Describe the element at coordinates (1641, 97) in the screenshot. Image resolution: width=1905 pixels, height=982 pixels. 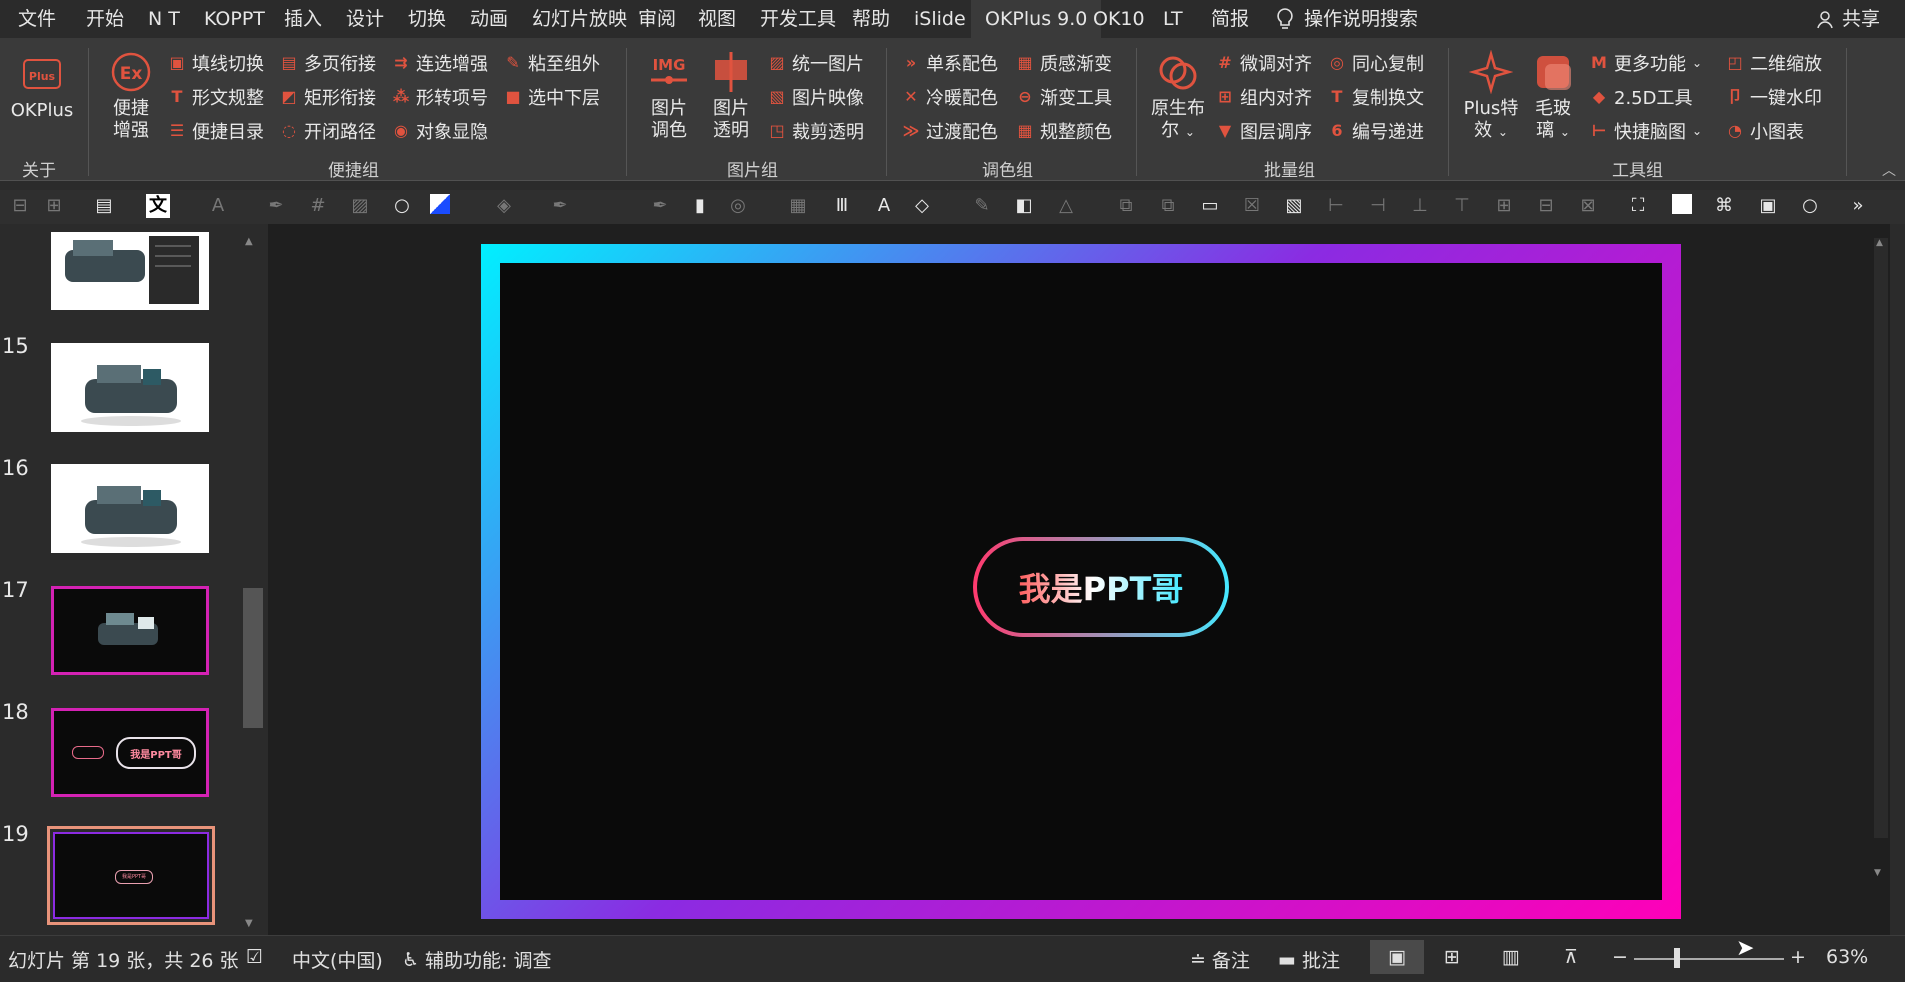
I see `btn-25d-tool: ◆ 2.5D工具` at that location.